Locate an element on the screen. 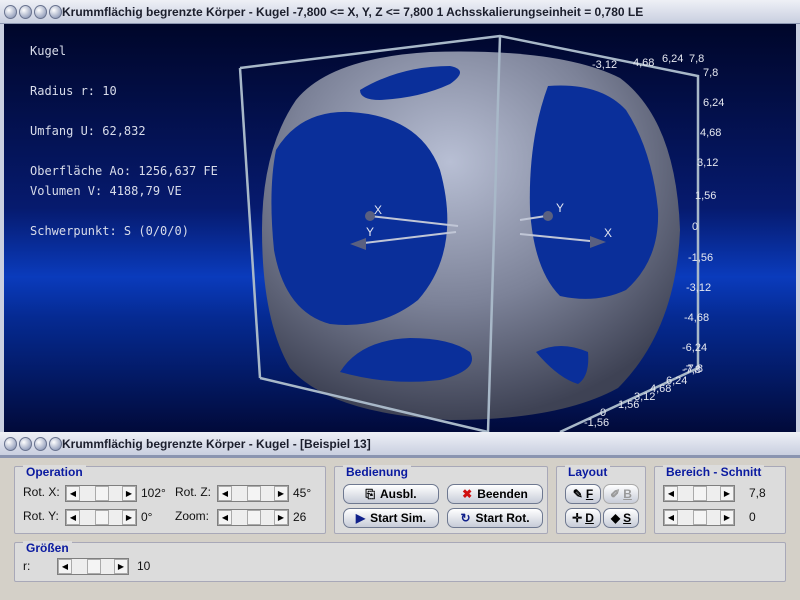 This screenshot has height=600, width=800. layout-s-button: ◆ S is located at coordinates (621, 518).